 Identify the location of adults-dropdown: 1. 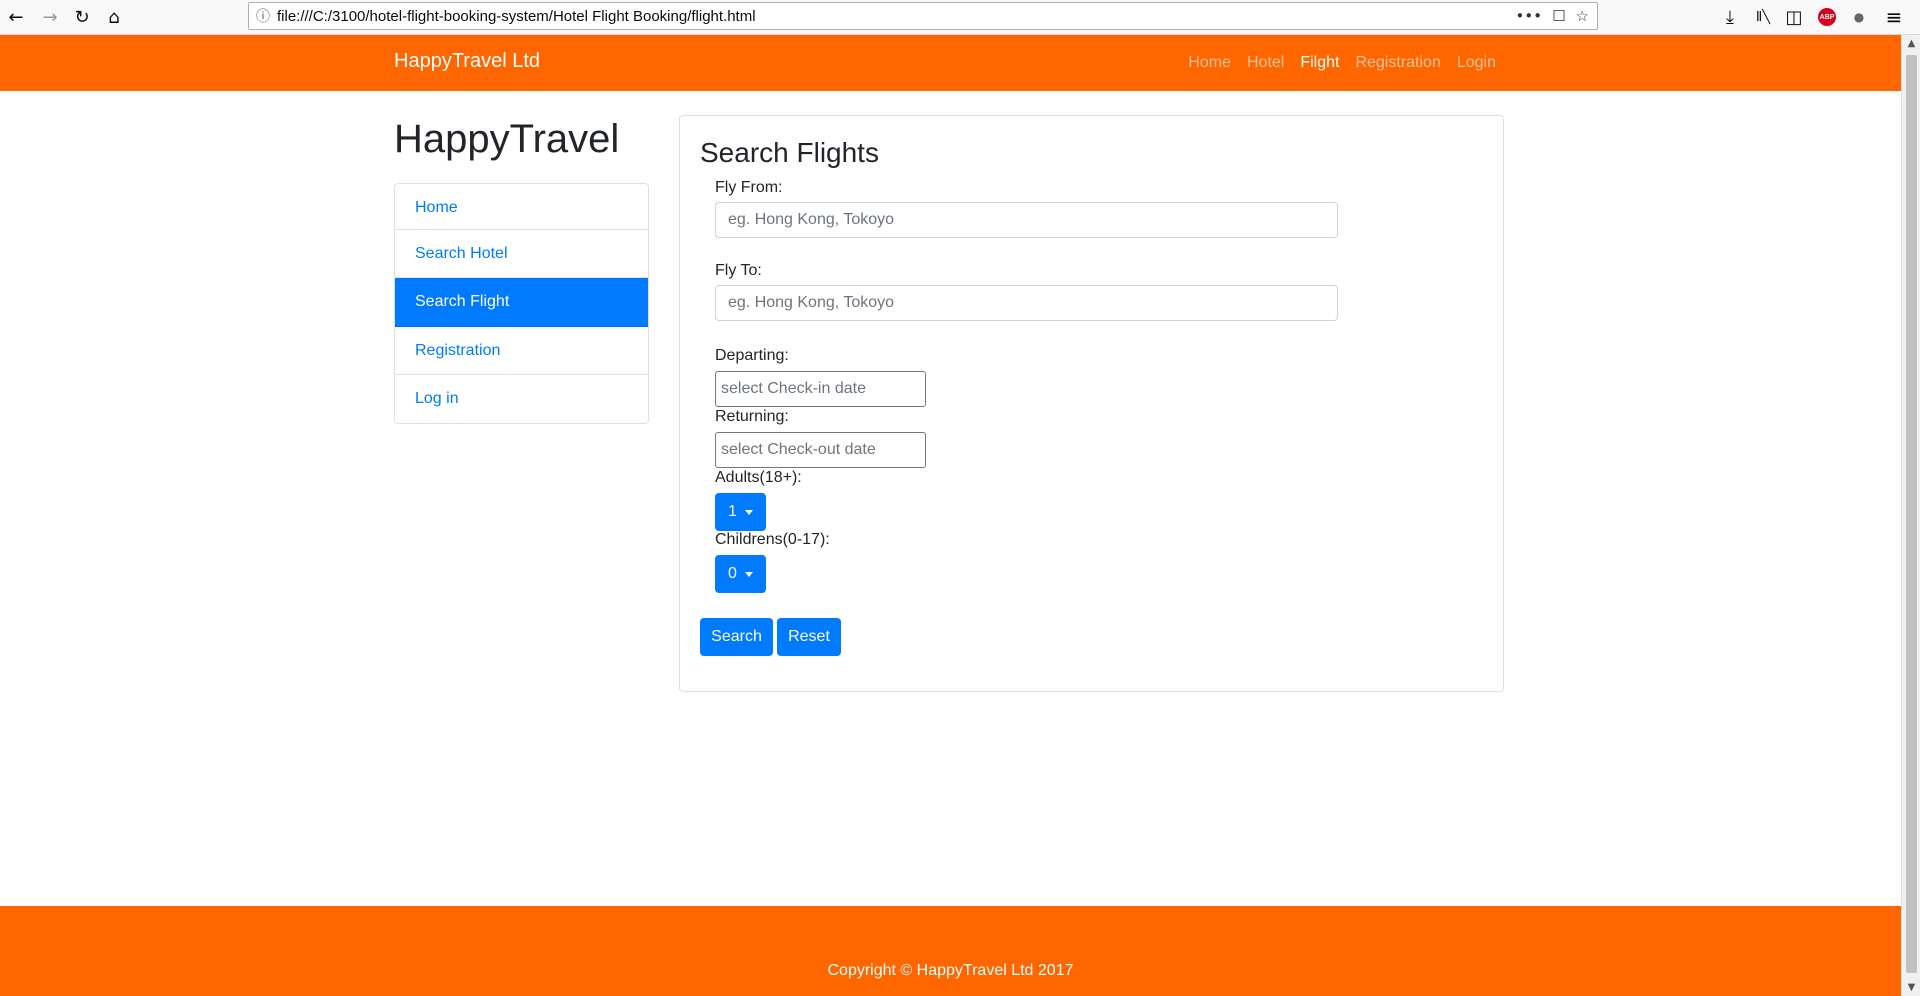
(740, 512).